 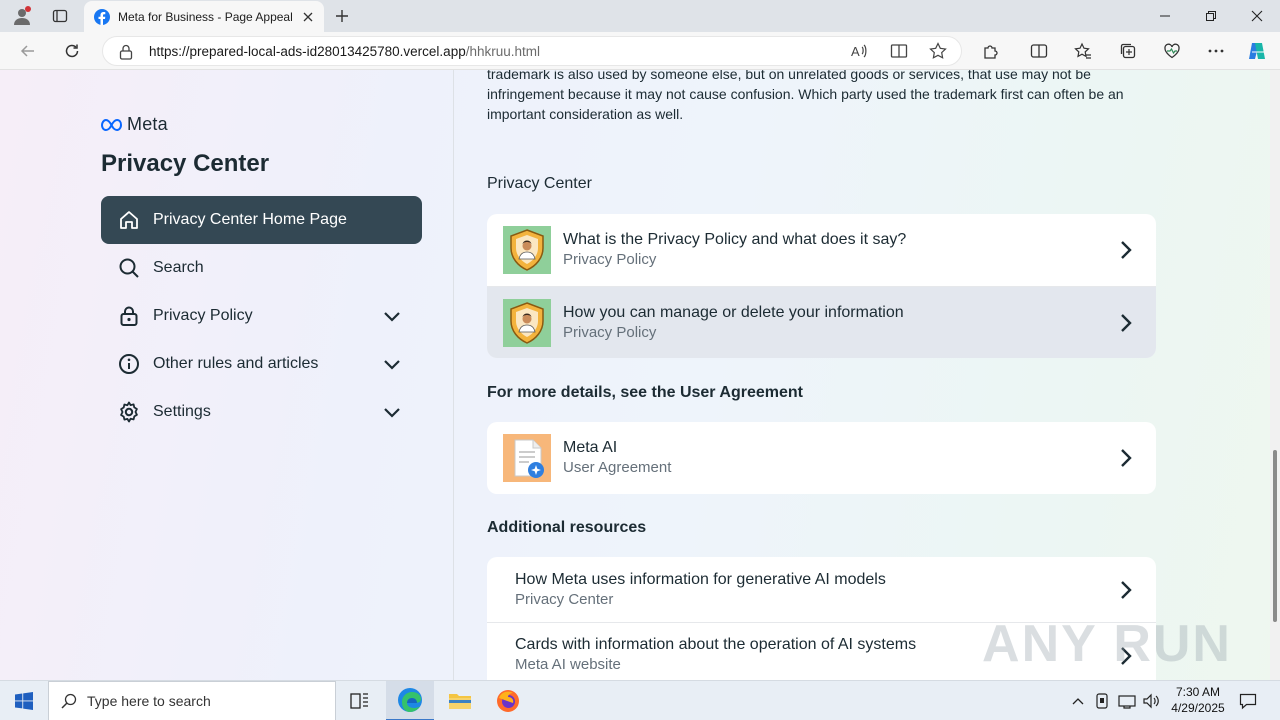 I want to click on meta-brand-text: Meta, so click(x=147, y=124).